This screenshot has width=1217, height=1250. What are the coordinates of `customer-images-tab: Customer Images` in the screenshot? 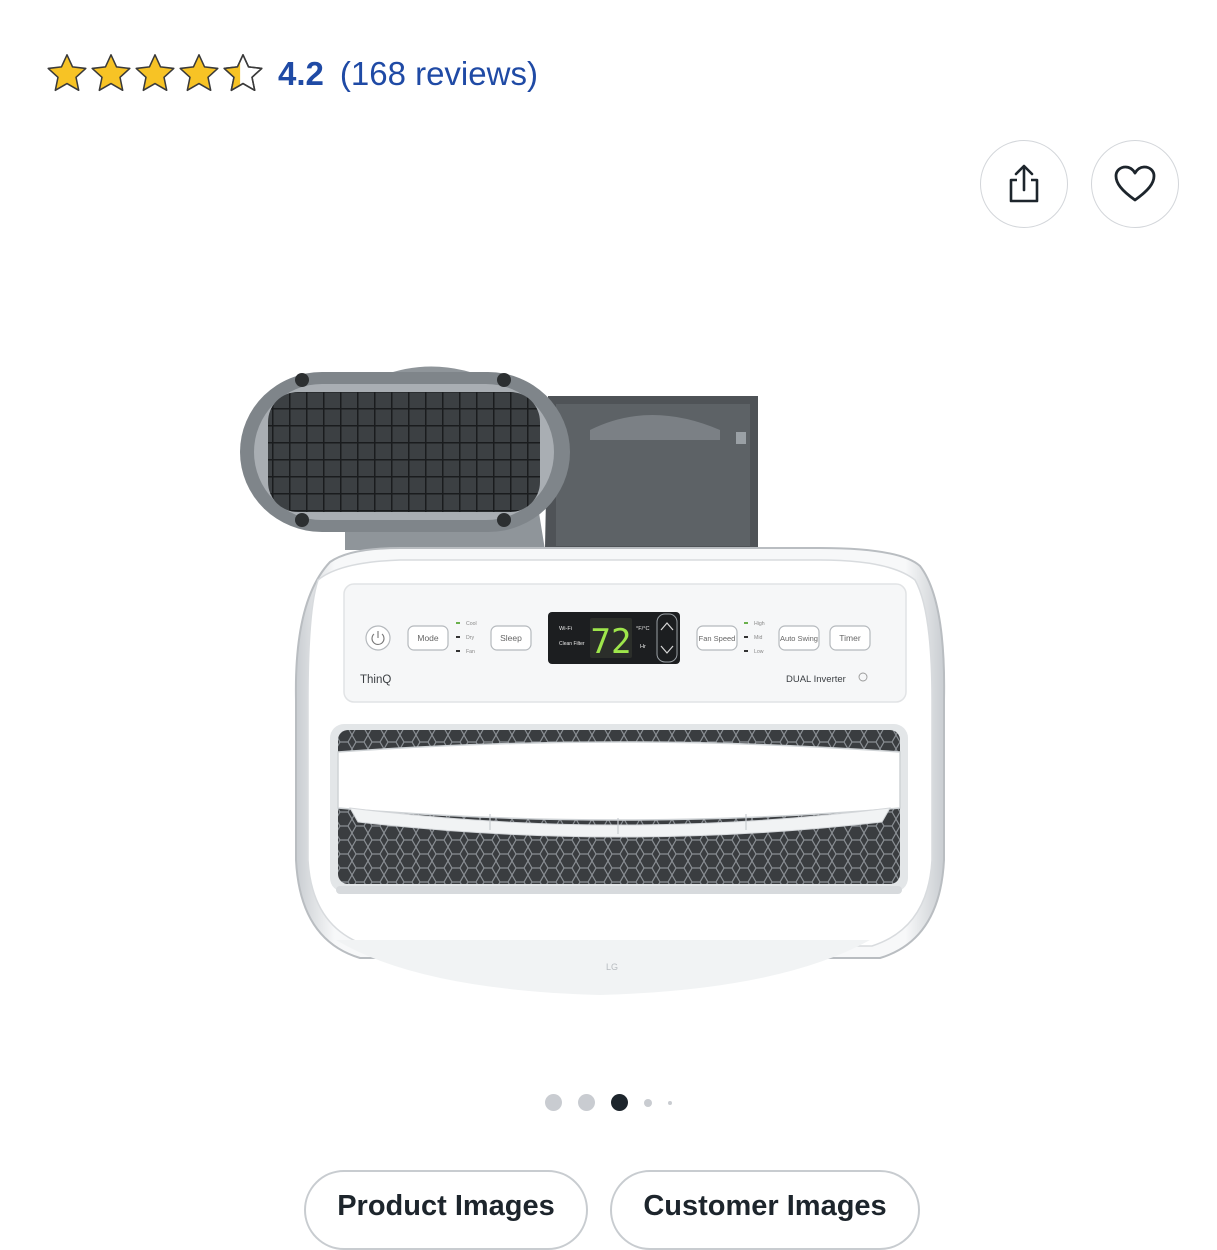 It's located at (765, 1210).